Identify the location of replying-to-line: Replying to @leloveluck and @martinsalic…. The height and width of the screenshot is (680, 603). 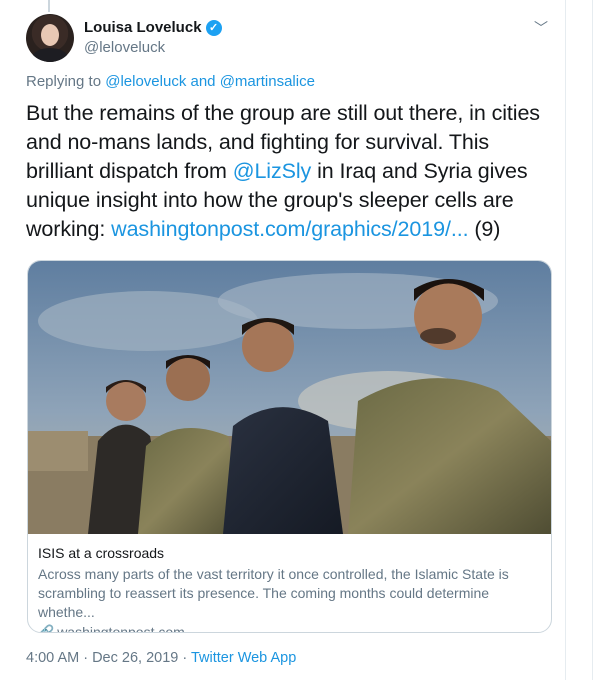
(170, 81).